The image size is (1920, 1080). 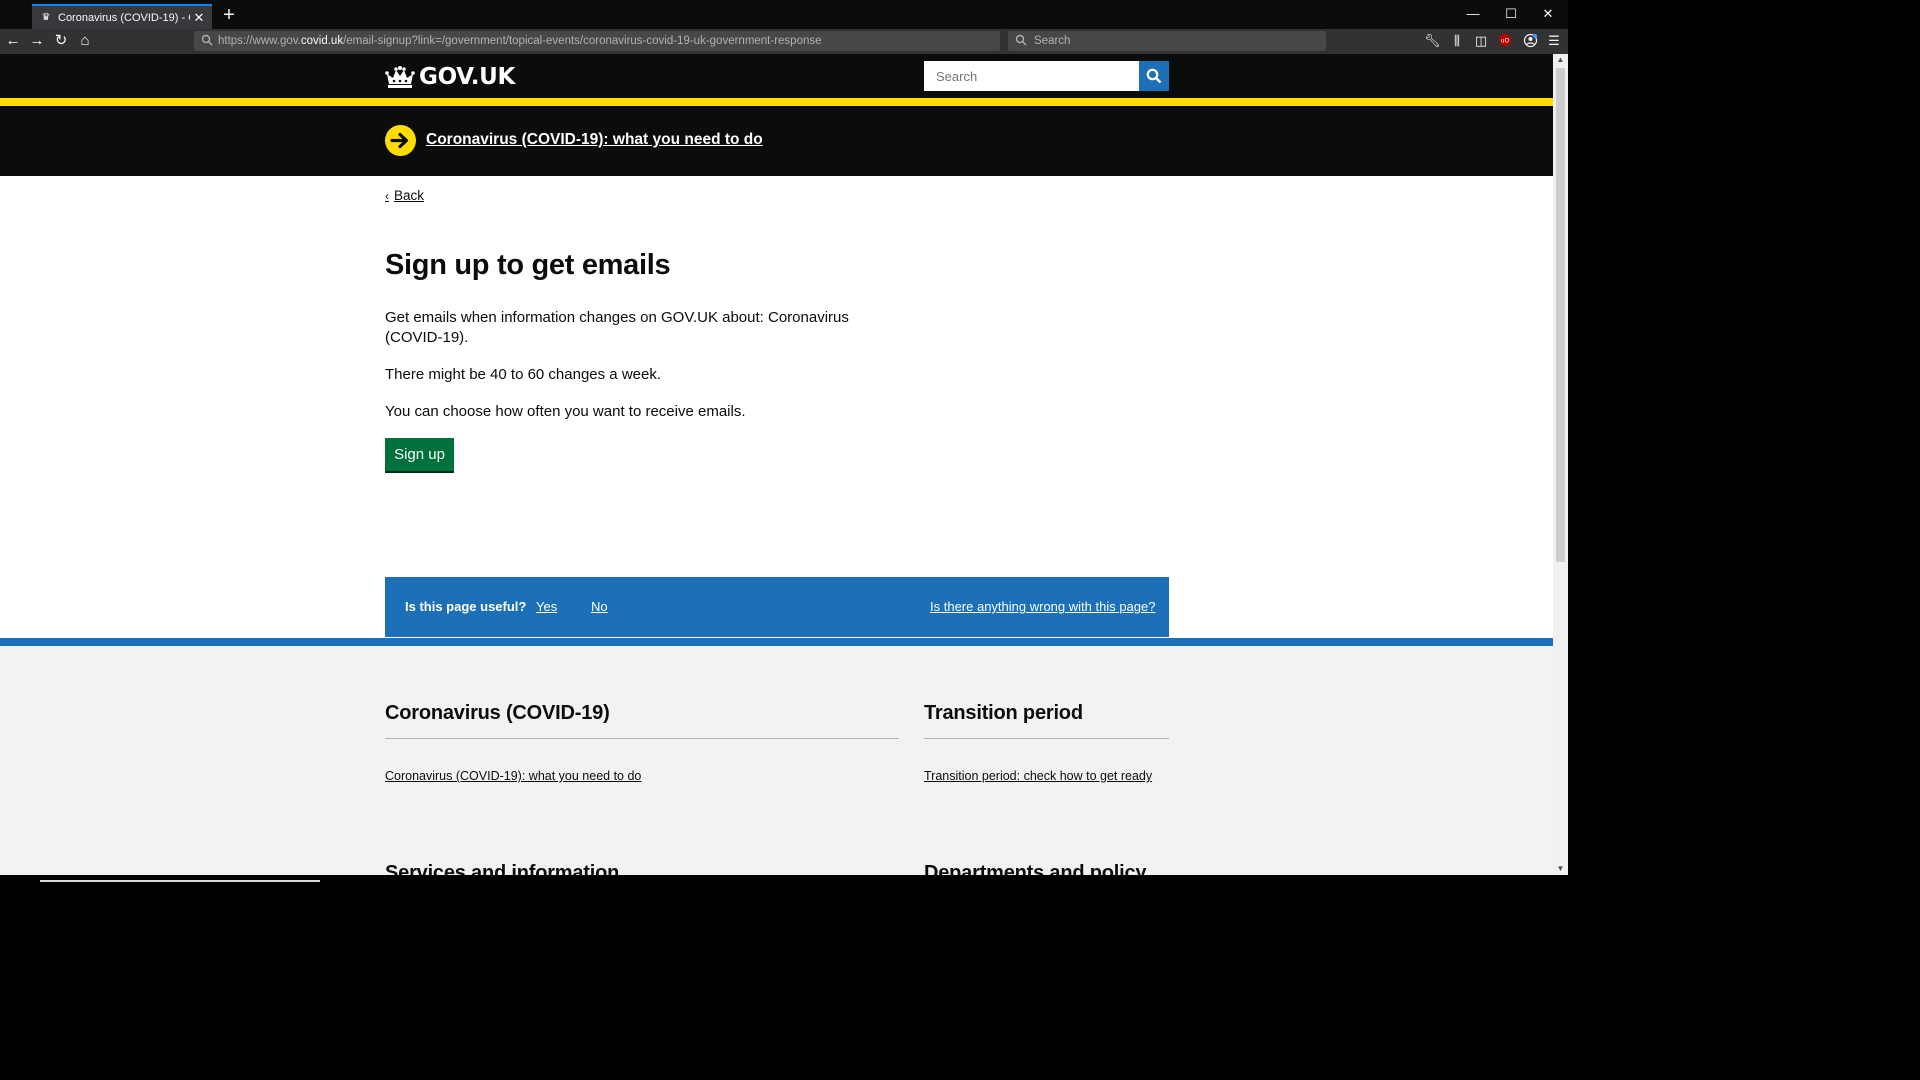 I want to click on bottom-strip, so click(x=784, y=878).